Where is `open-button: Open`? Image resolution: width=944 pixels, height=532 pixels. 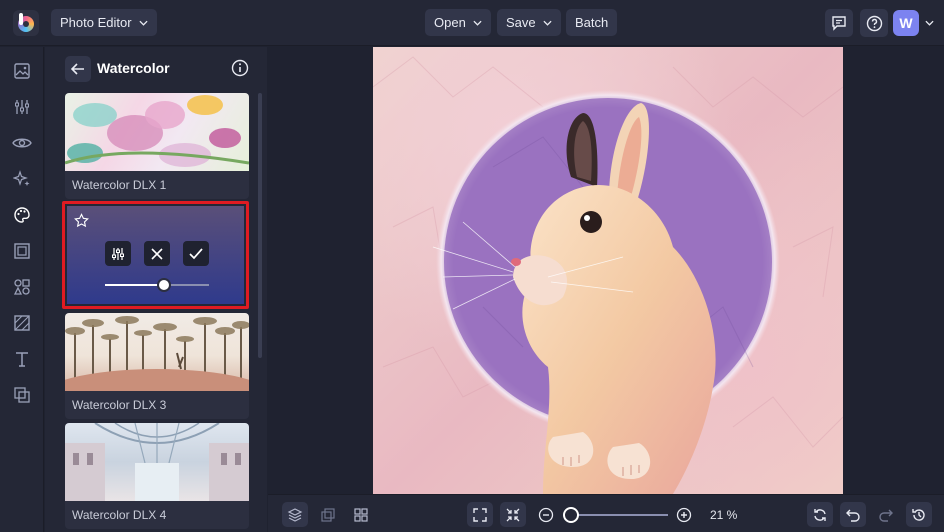
open-button: Open is located at coordinates (458, 22).